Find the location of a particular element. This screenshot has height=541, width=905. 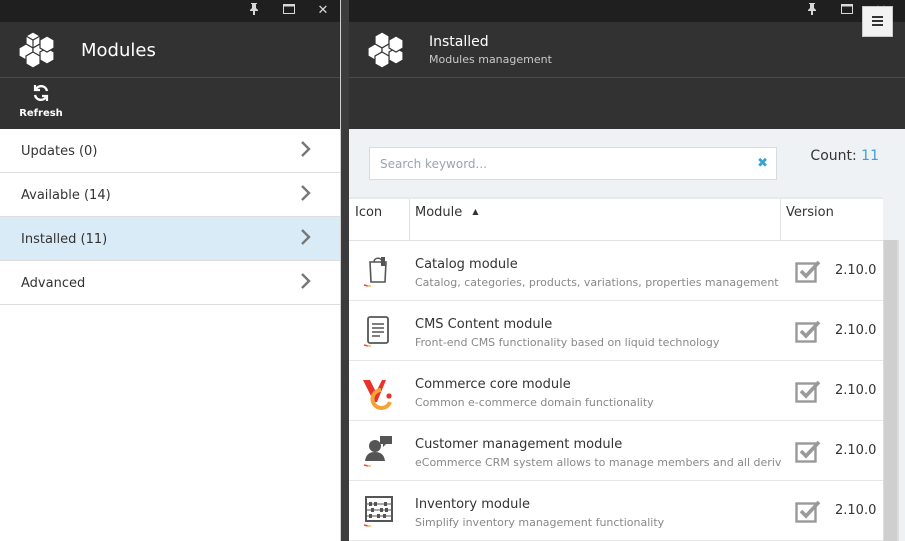

shopping-bag-icon is located at coordinates (375, 272).